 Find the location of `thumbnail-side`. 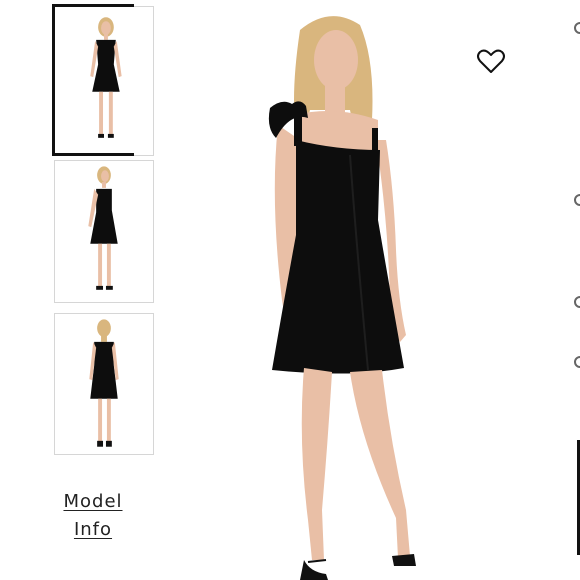

thumbnail-side is located at coordinates (104, 231).